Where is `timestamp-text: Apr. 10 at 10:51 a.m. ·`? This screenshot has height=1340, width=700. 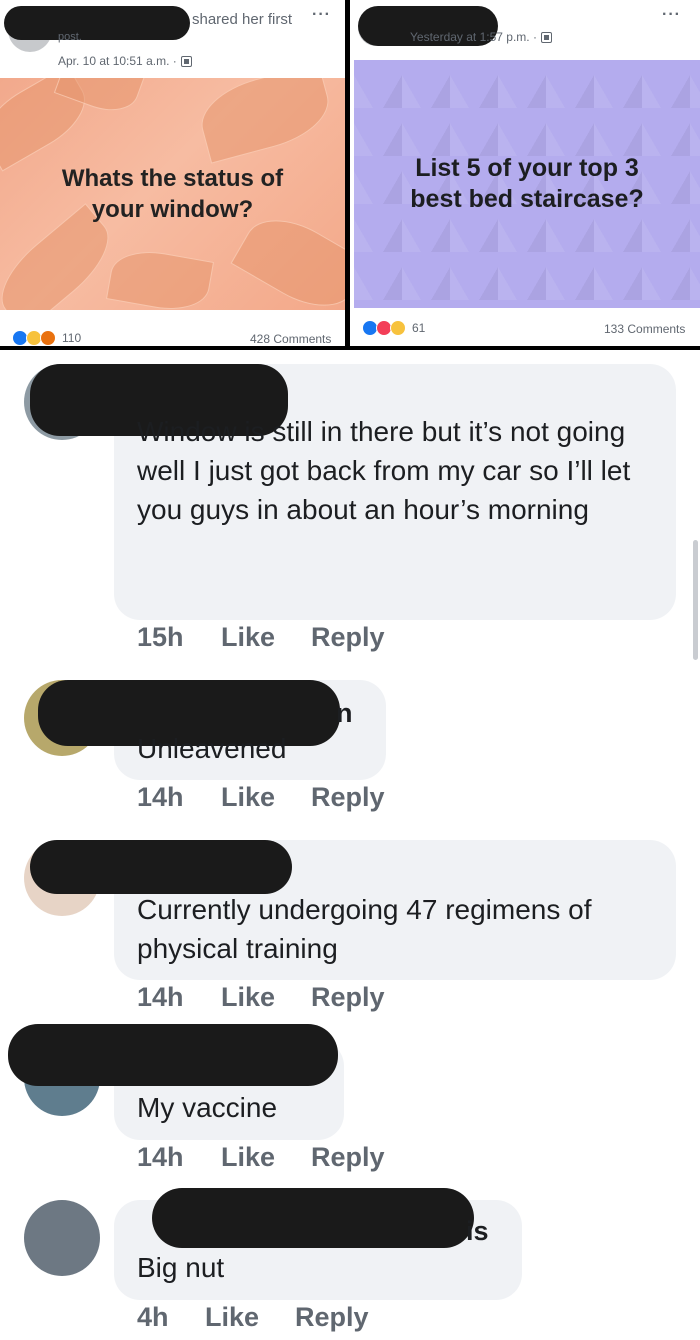
timestamp-text: Apr. 10 at 10:51 a.m. · is located at coordinates (117, 61).